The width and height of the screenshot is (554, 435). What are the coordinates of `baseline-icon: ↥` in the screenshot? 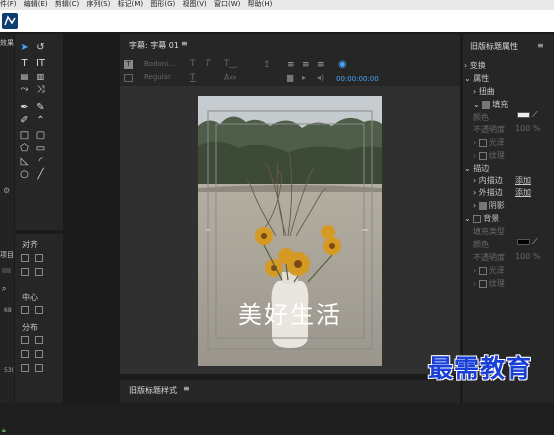 It's located at (267, 65).